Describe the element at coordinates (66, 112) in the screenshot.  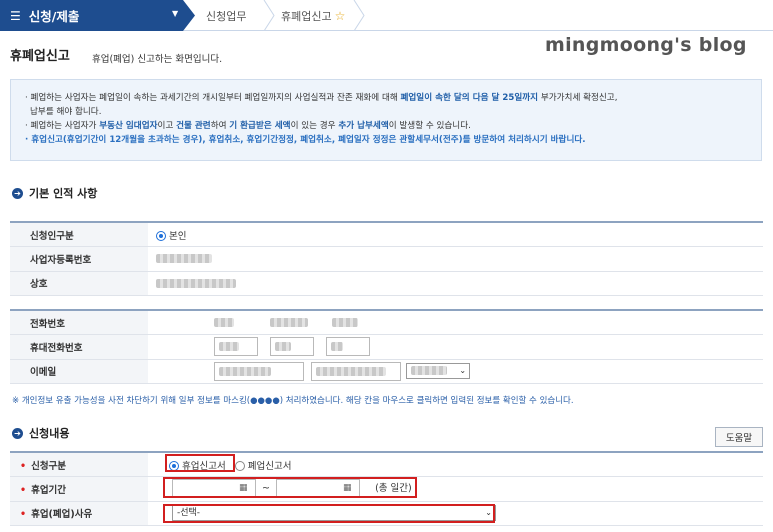
I see `notice-line-2: 납부를 해야 합니다.` at that location.